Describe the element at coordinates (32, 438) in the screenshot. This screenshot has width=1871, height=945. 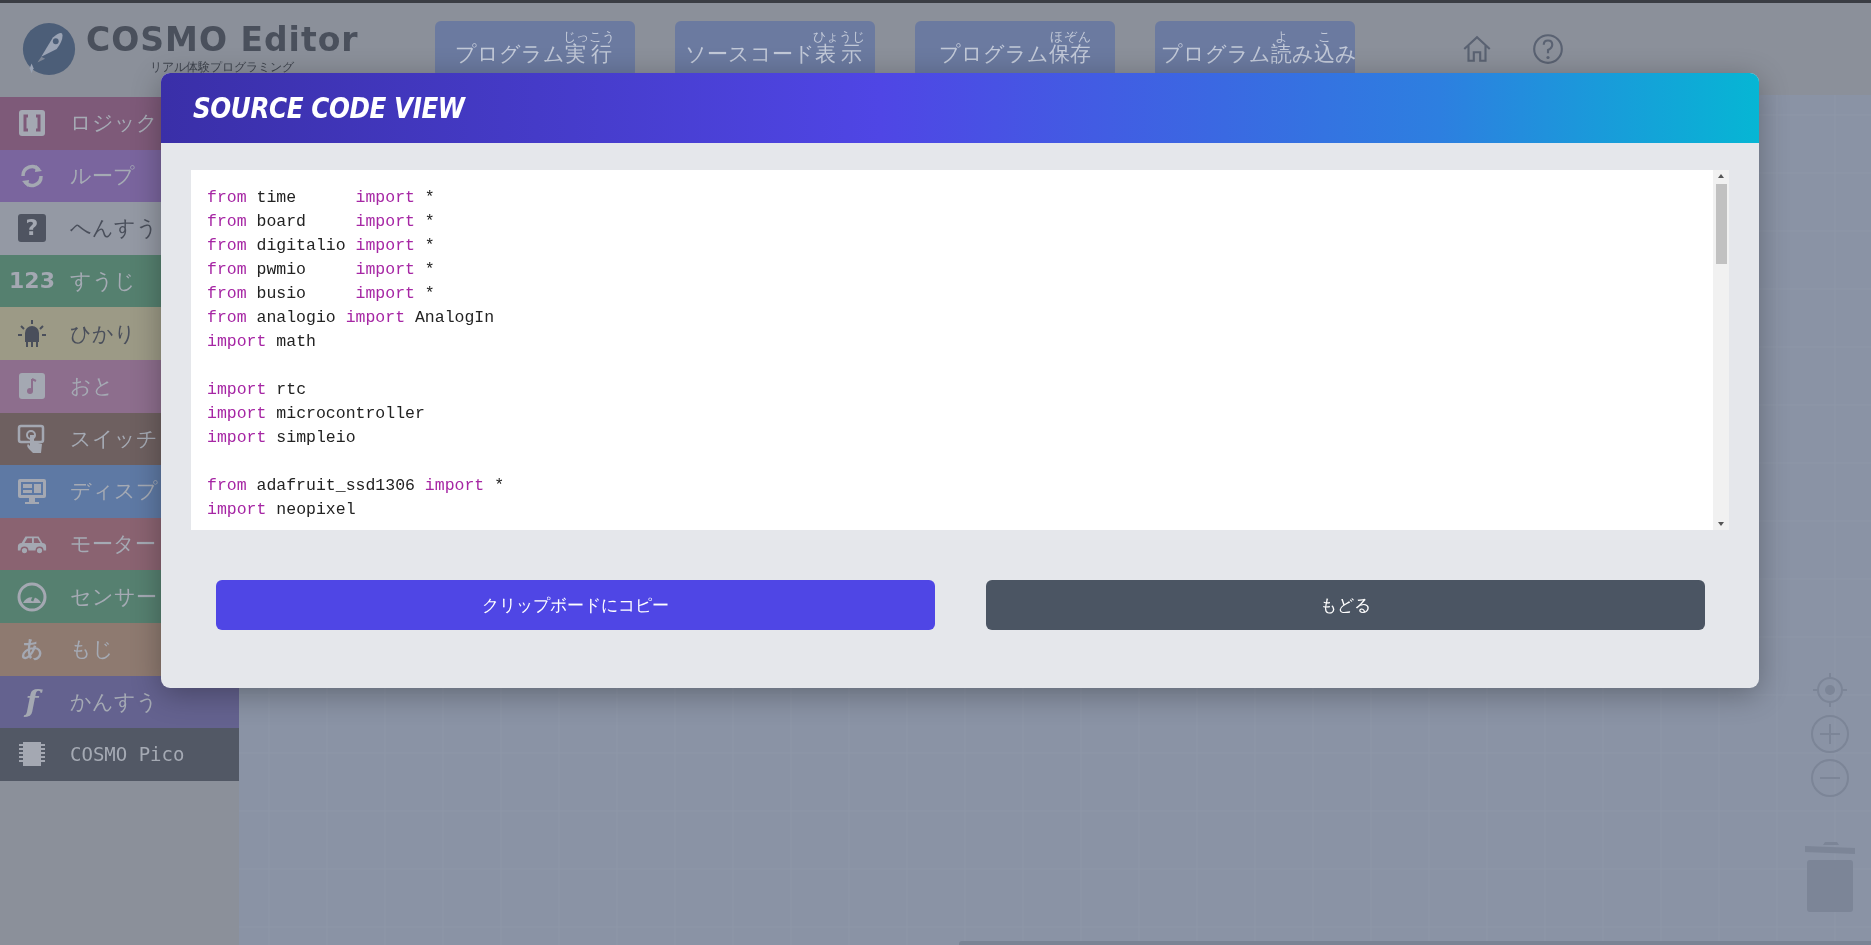
I see `touch-screen-icon` at that location.